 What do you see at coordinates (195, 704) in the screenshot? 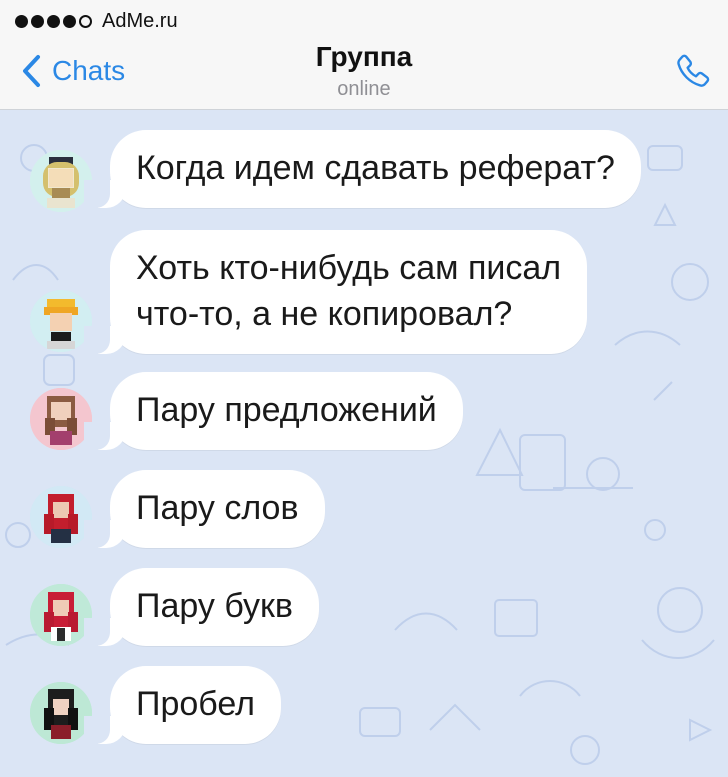
I see `message-text: Пробел` at bounding box center [195, 704].